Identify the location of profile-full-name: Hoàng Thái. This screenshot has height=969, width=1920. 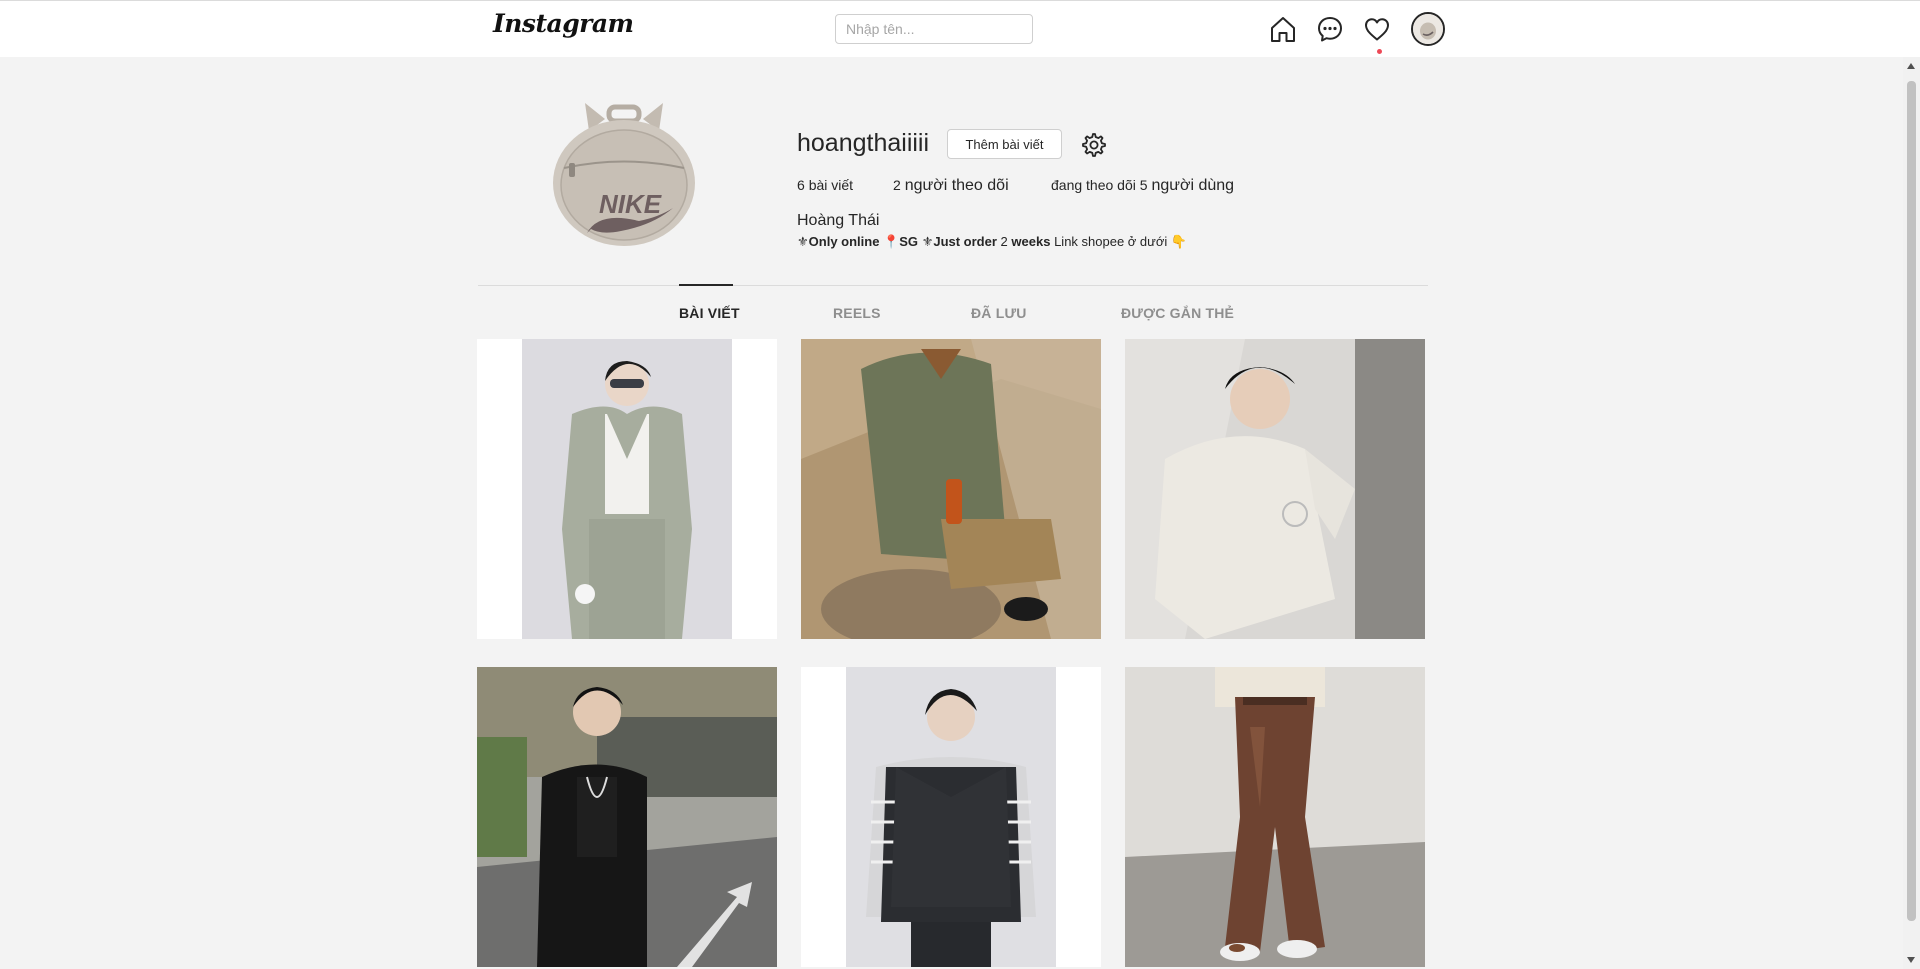
(838, 220).